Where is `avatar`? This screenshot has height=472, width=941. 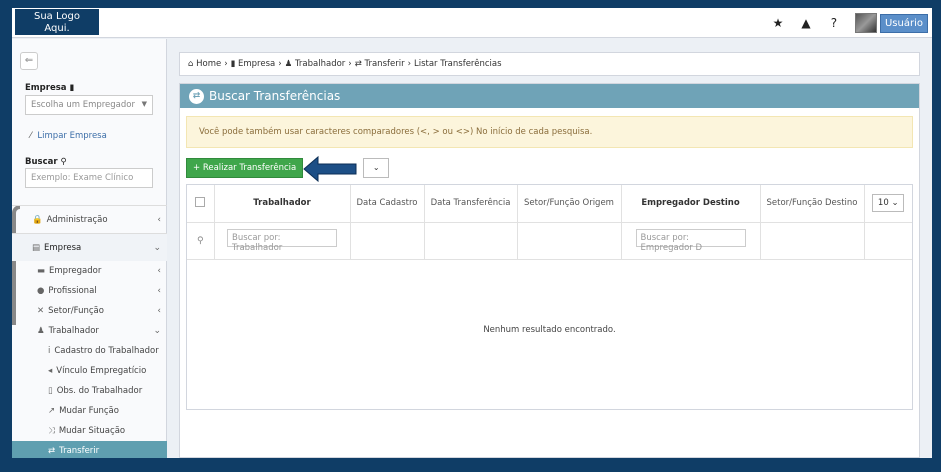
avatar is located at coordinates (865, 23).